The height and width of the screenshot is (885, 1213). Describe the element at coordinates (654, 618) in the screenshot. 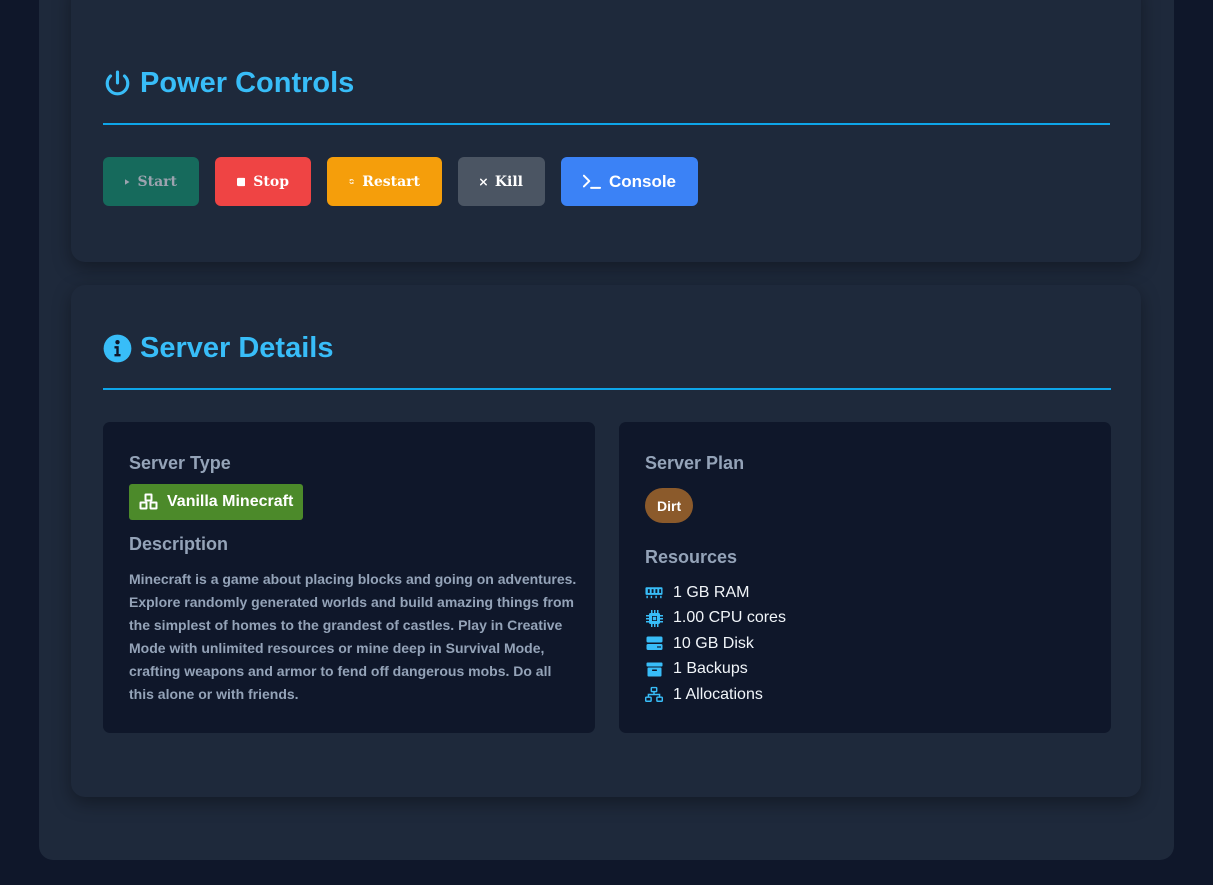

I see `cpu-icon` at that location.